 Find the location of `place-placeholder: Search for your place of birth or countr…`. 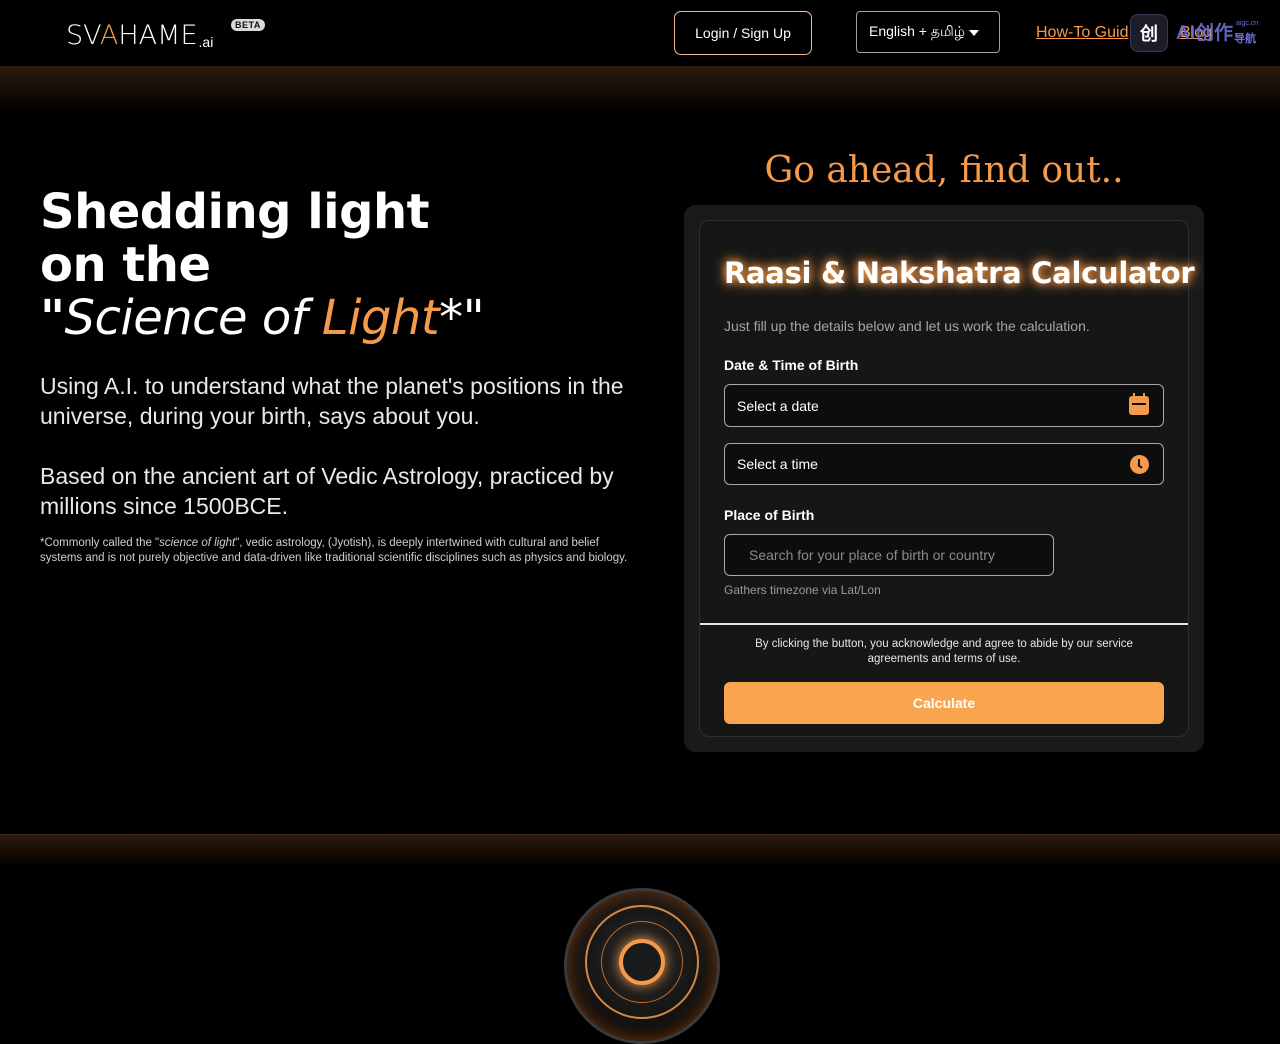

place-placeholder: Search for your place of birth or countr… is located at coordinates (872, 555).